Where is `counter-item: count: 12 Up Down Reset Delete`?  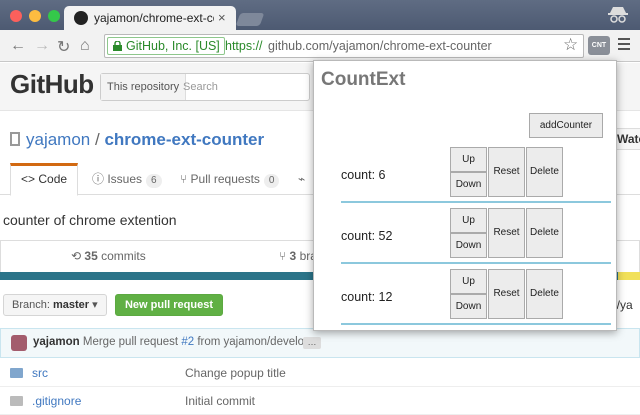 counter-item: count: 12 Up Down Reset Delete is located at coordinates (476, 297).